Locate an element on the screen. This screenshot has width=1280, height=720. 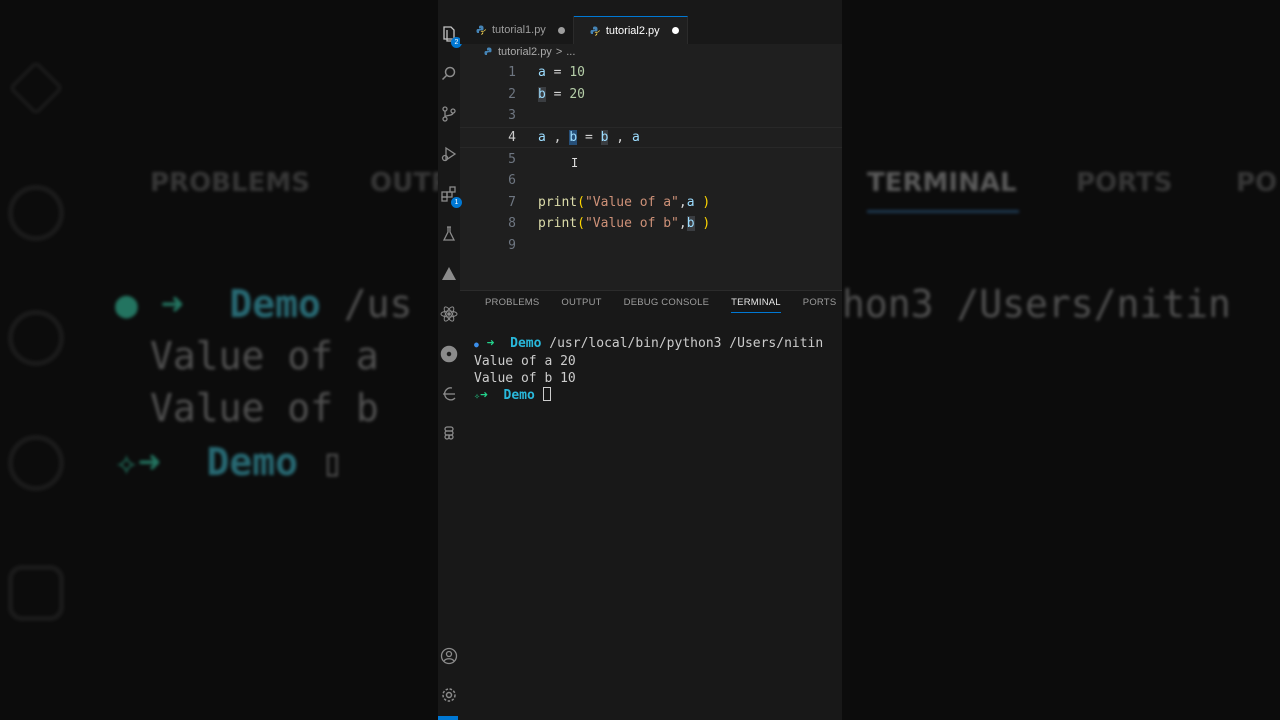
bg-tab-terminal: TERMINAL is located at coordinates (942, 183).